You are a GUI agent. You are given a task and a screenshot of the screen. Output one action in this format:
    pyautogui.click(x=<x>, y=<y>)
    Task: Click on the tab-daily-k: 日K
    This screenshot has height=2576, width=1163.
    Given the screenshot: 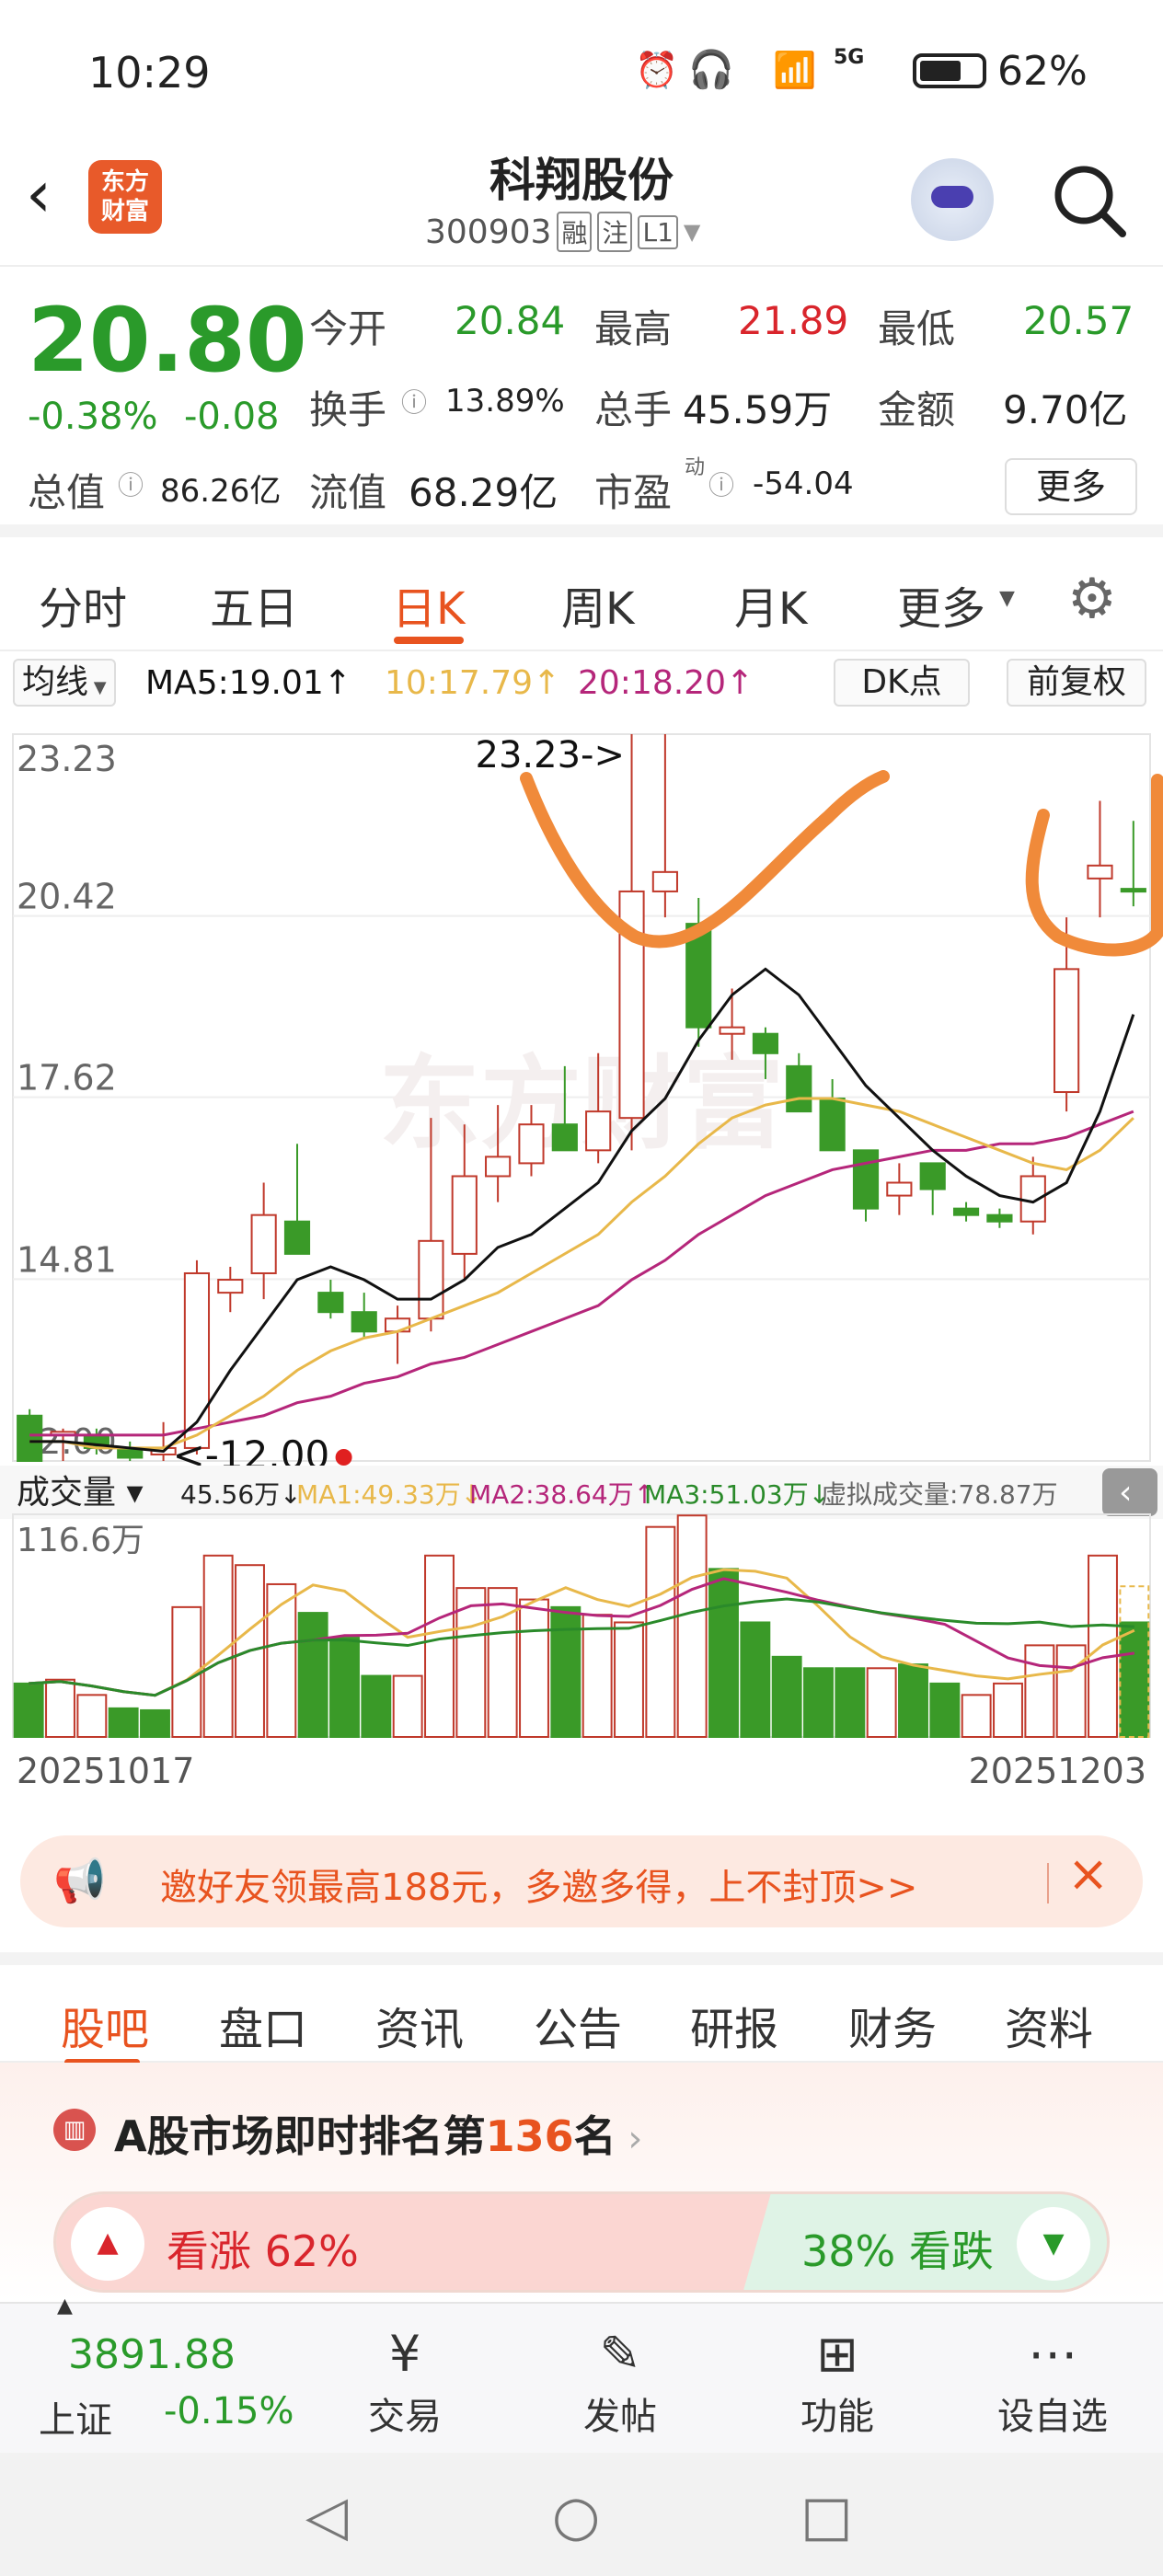 What is the action you would take?
    pyautogui.click(x=429, y=604)
    